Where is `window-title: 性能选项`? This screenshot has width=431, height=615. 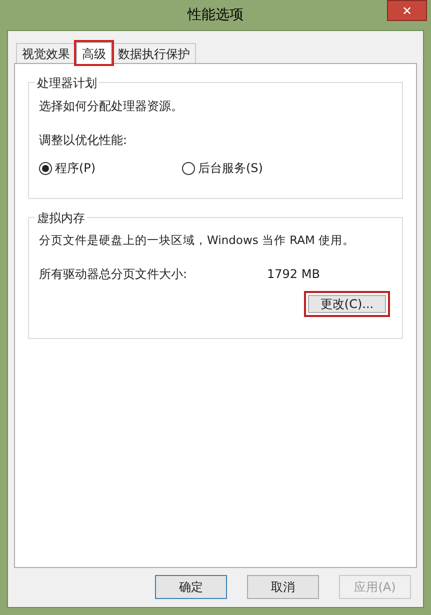 window-title: 性能选项 is located at coordinates (216, 15).